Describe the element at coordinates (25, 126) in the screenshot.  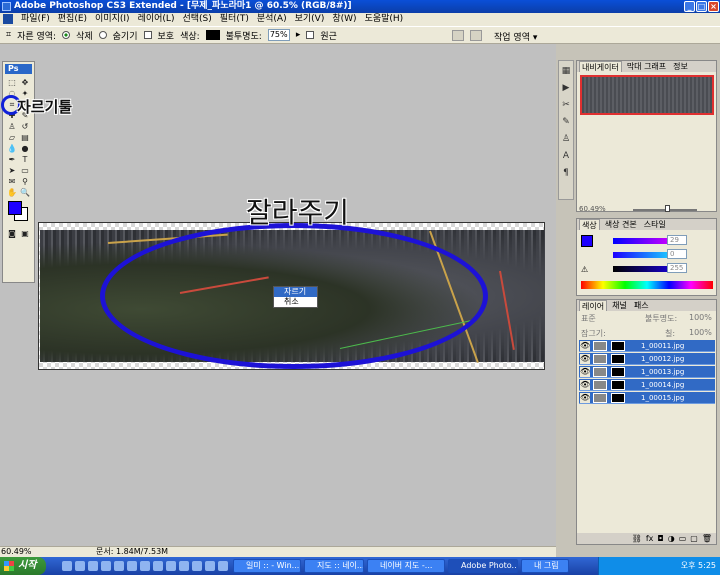
I see `history-brush-icon: ↺` at that location.